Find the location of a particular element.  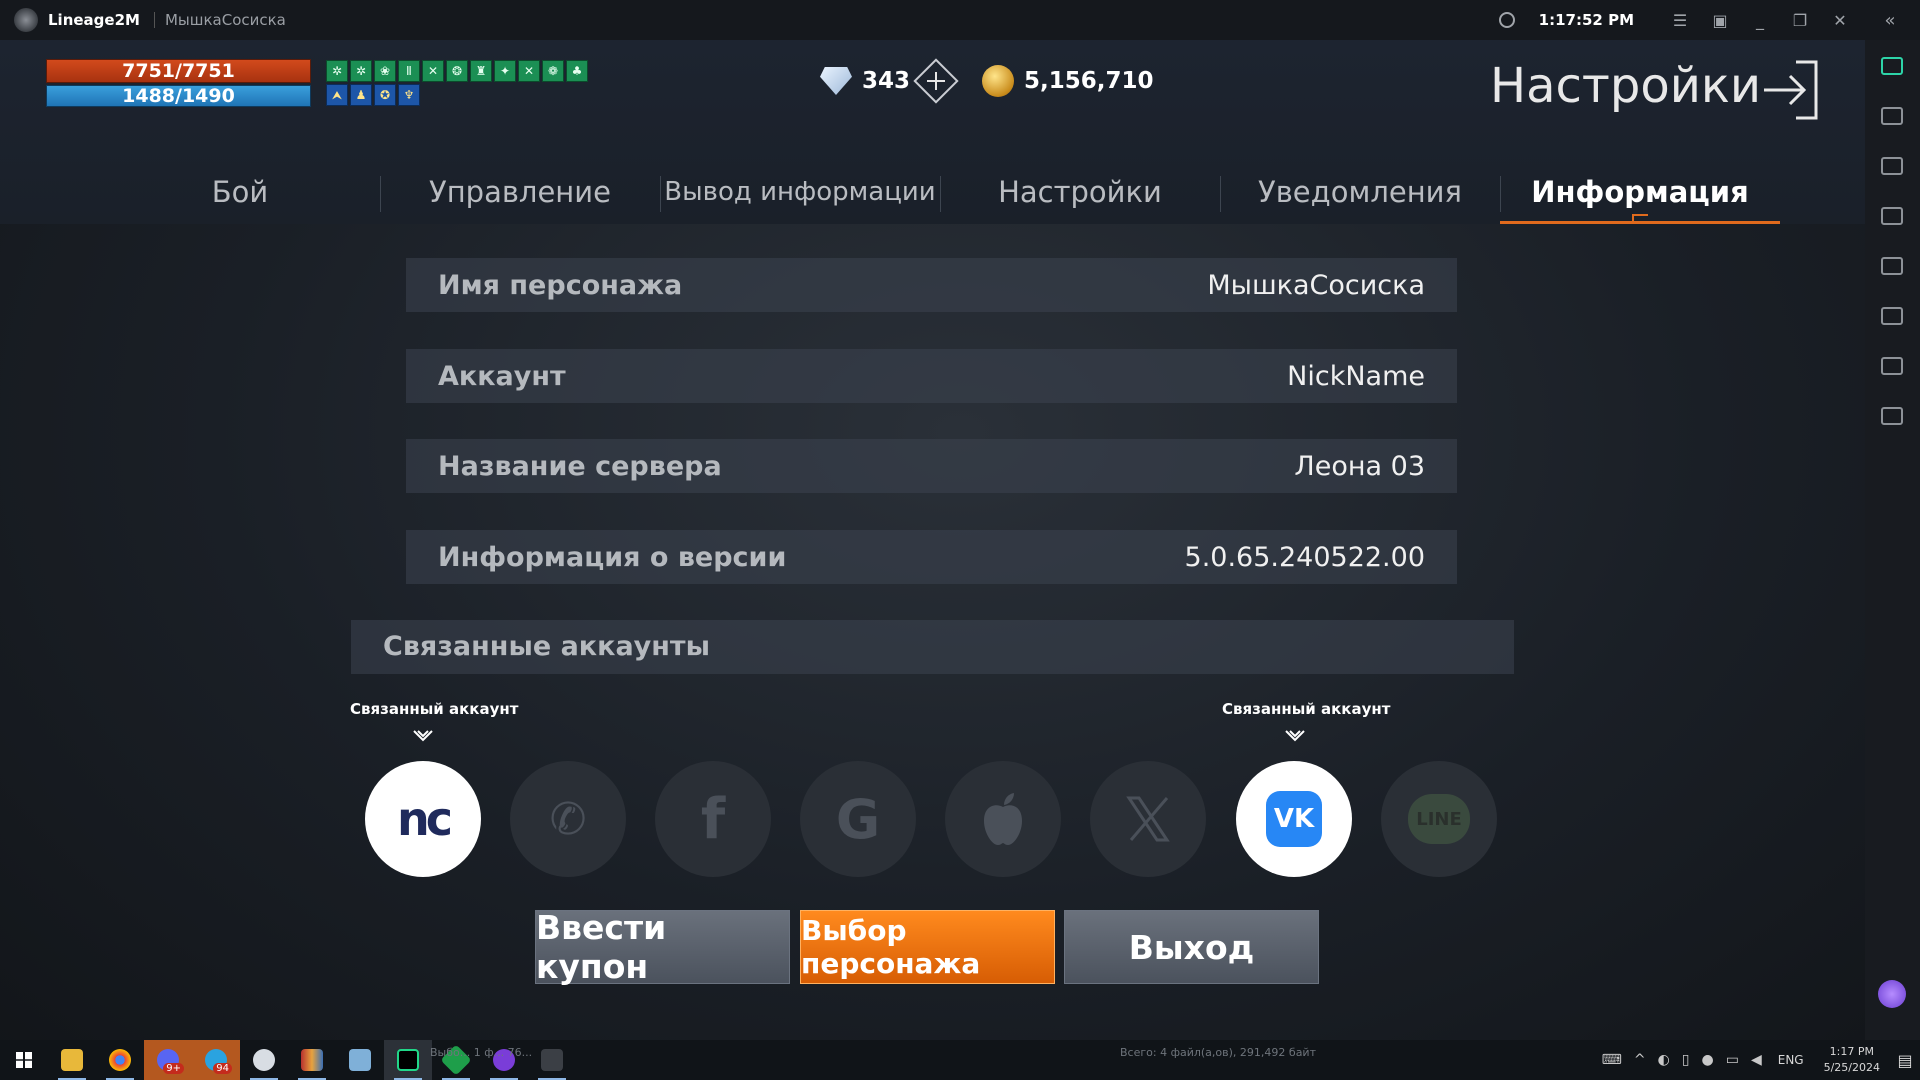

steam-icon is located at coordinates (264, 1060).